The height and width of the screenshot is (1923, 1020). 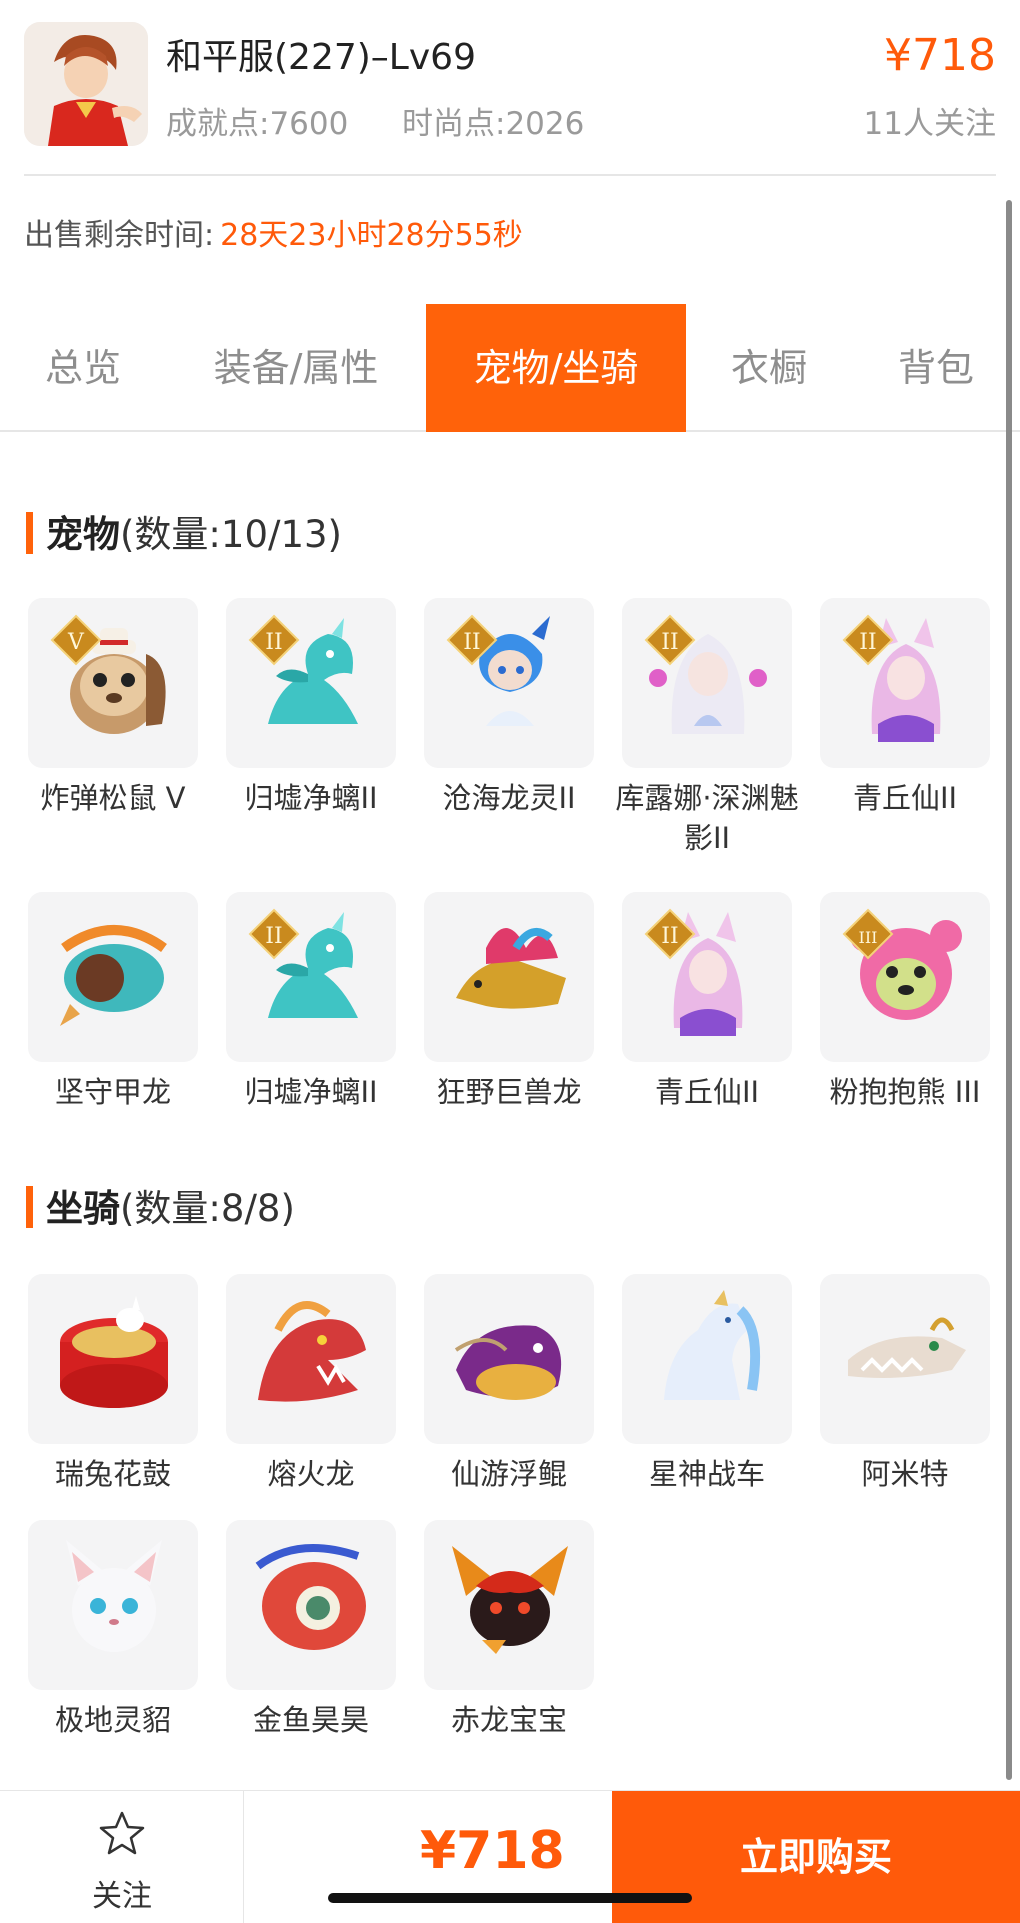 I want to click on mount-item: 星神战车, so click(x=708, y=1384).